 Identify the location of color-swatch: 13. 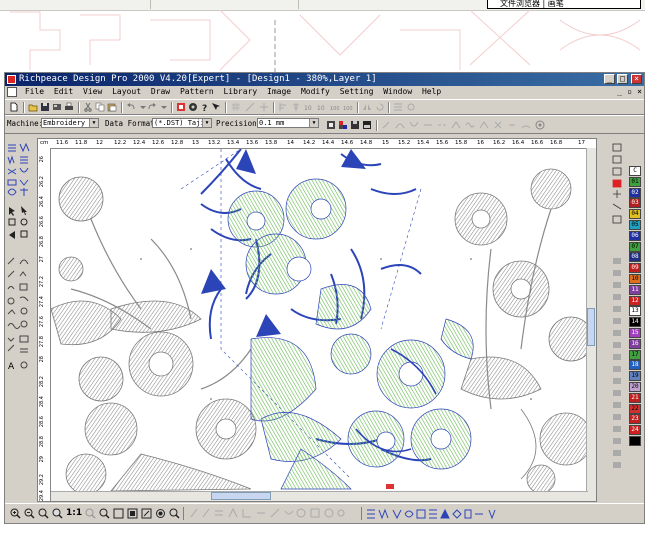
(635, 311).